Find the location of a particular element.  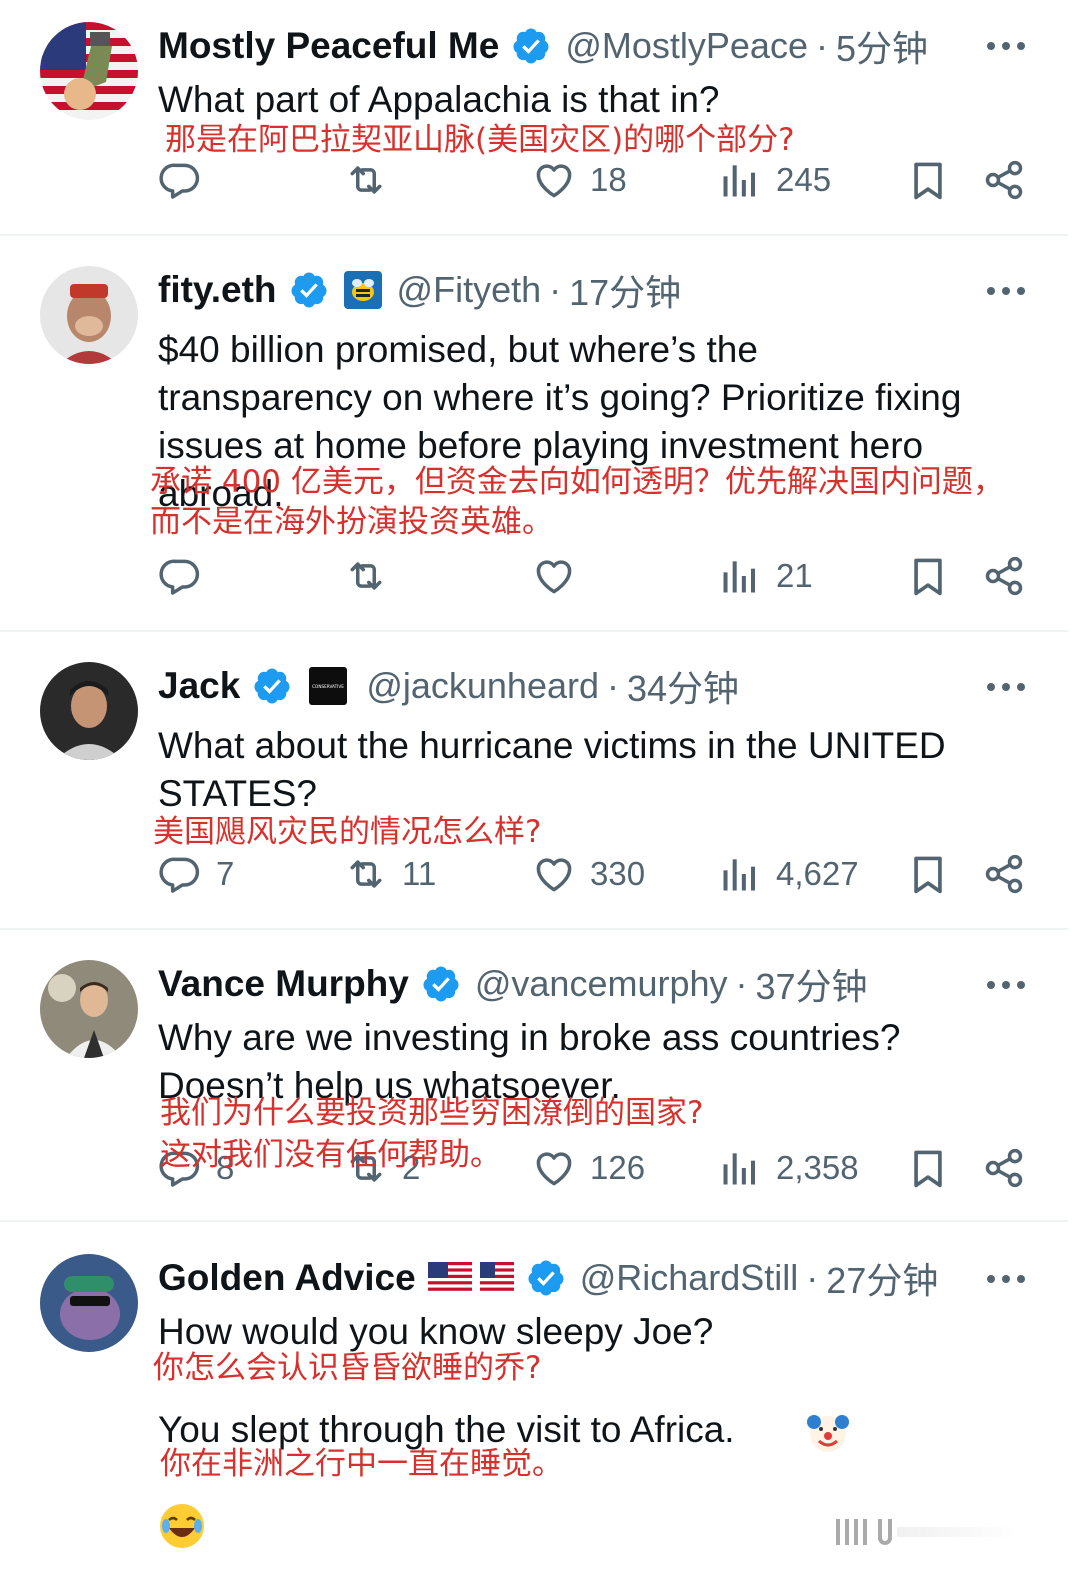

translation-overlay: 我们为什么要投资那些穷困潦倒的国家? 这对我们没有任何帮助。 is located at coordinates (610, 1134).